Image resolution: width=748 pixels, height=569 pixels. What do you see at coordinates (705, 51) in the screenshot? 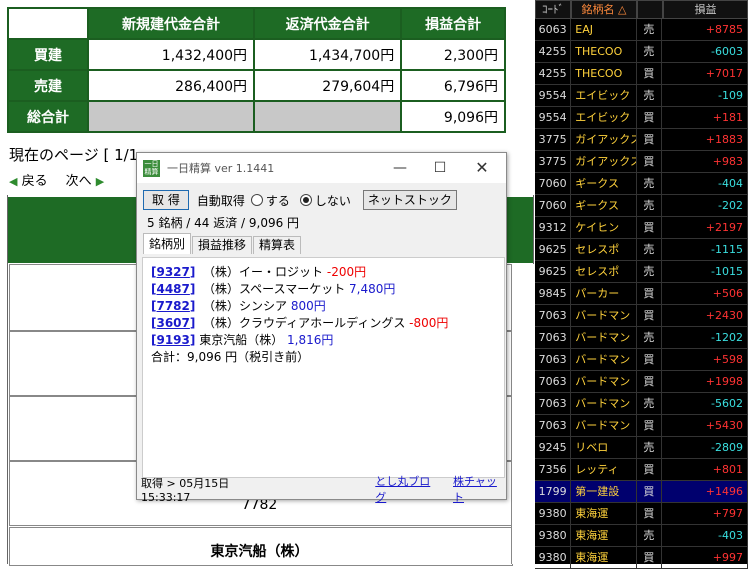
I see `position-pl: -6003` at bounding box center [705, 51].